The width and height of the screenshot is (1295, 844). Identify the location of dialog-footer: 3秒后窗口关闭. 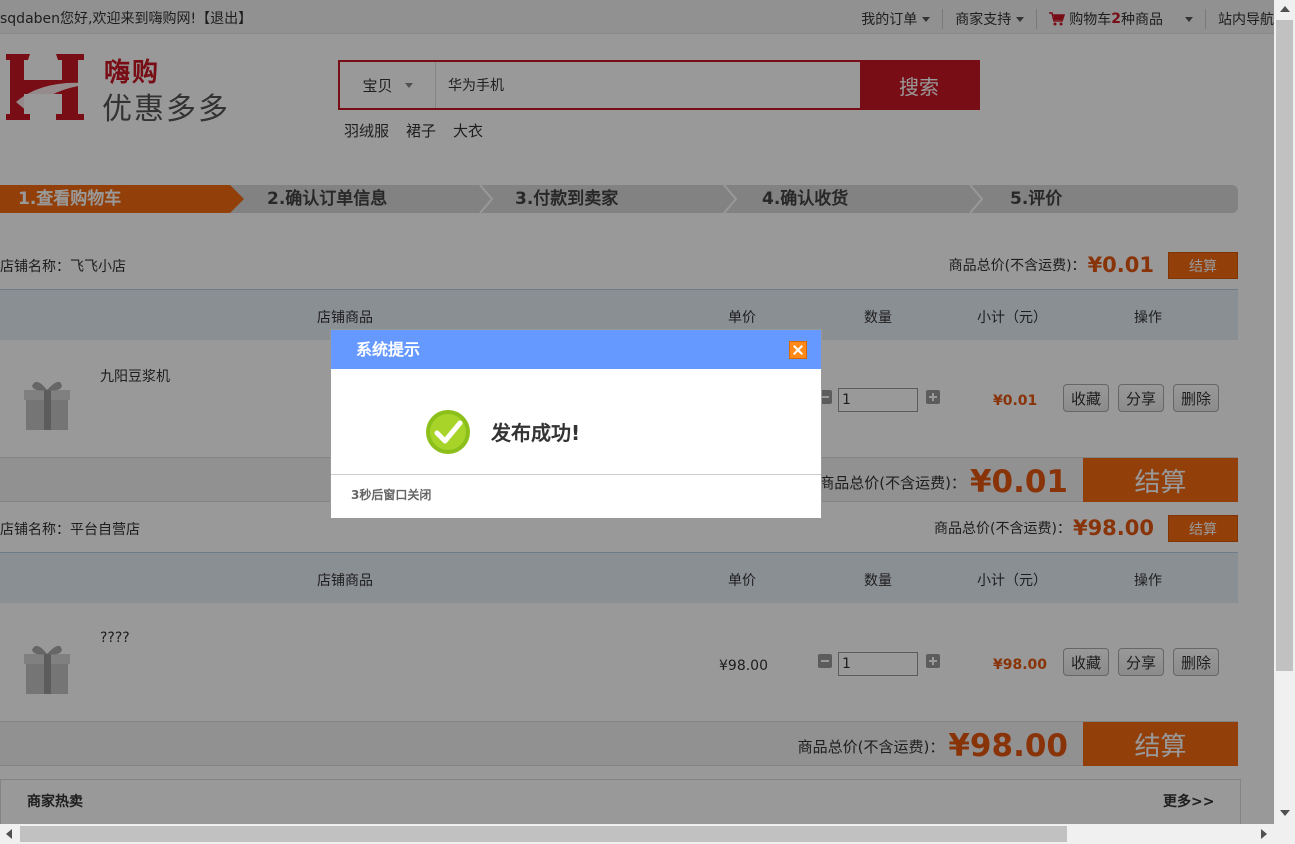
(391, 495).